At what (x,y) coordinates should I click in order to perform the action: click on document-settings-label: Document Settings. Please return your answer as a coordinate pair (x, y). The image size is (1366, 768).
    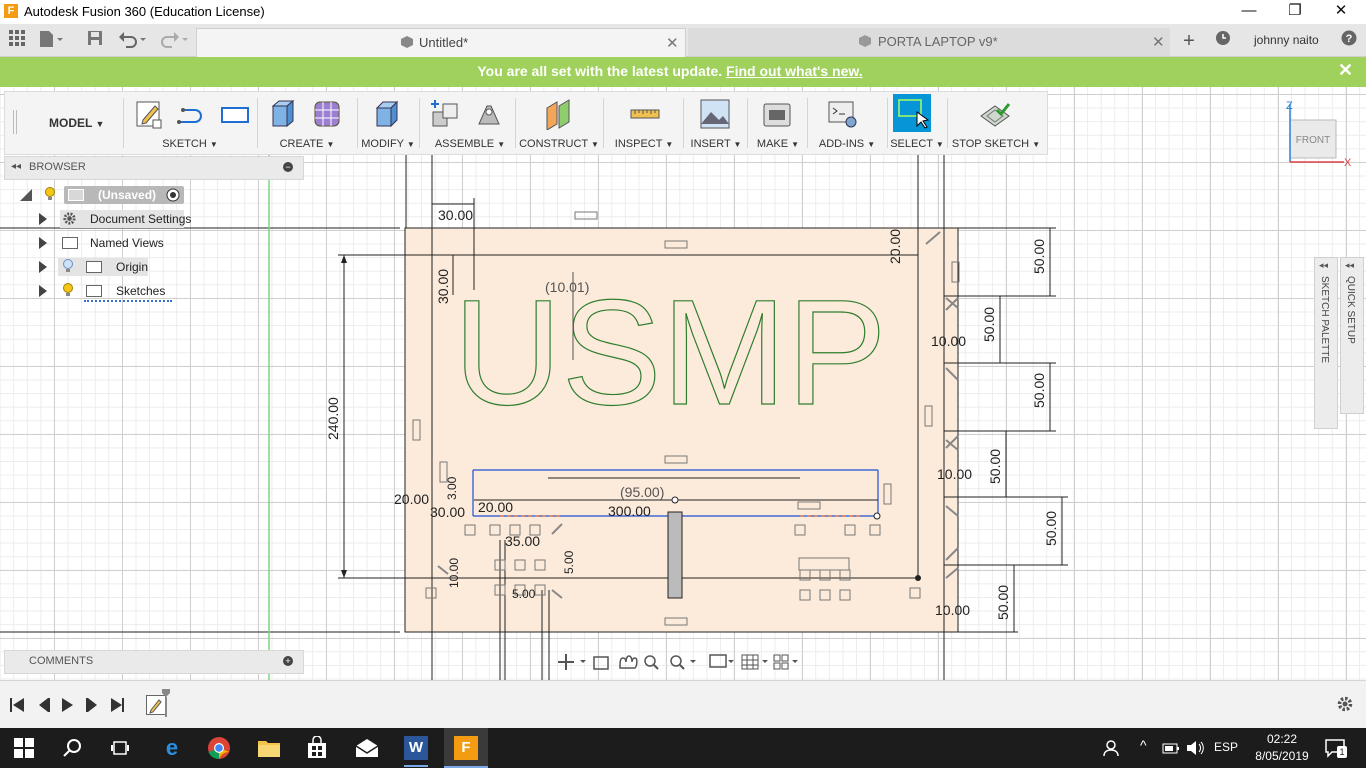
    Looking at the image, I should click on (141, 219).